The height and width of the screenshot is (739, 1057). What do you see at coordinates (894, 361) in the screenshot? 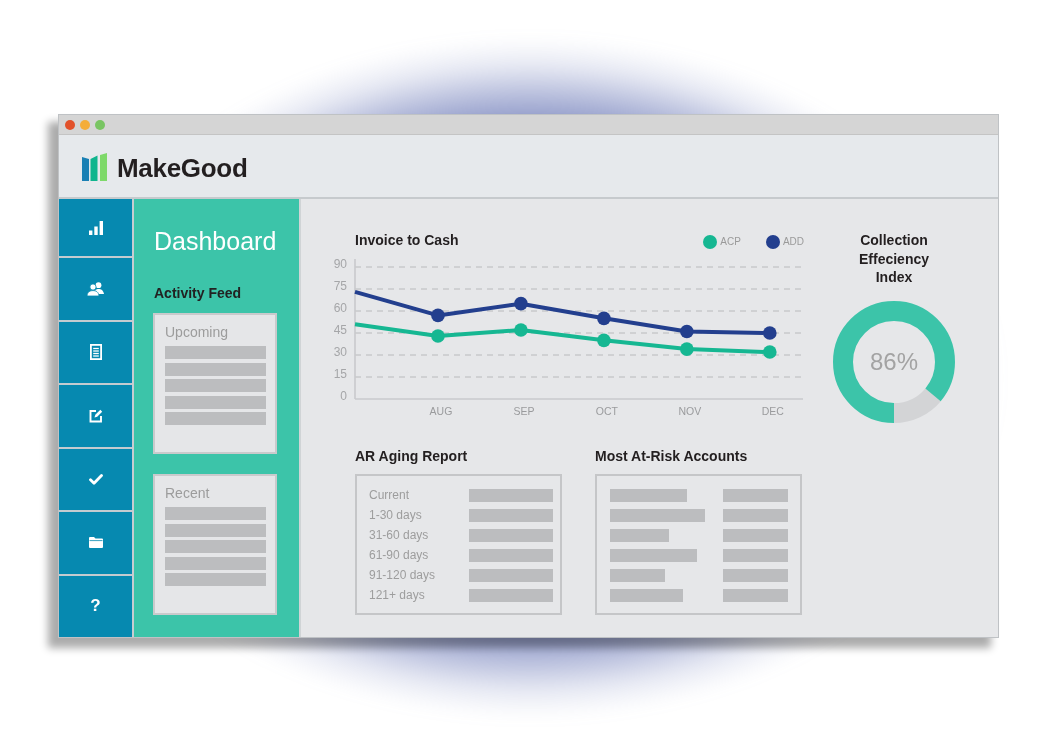
I see `gauge-reading: 86%` at bounding box center [894, 361].